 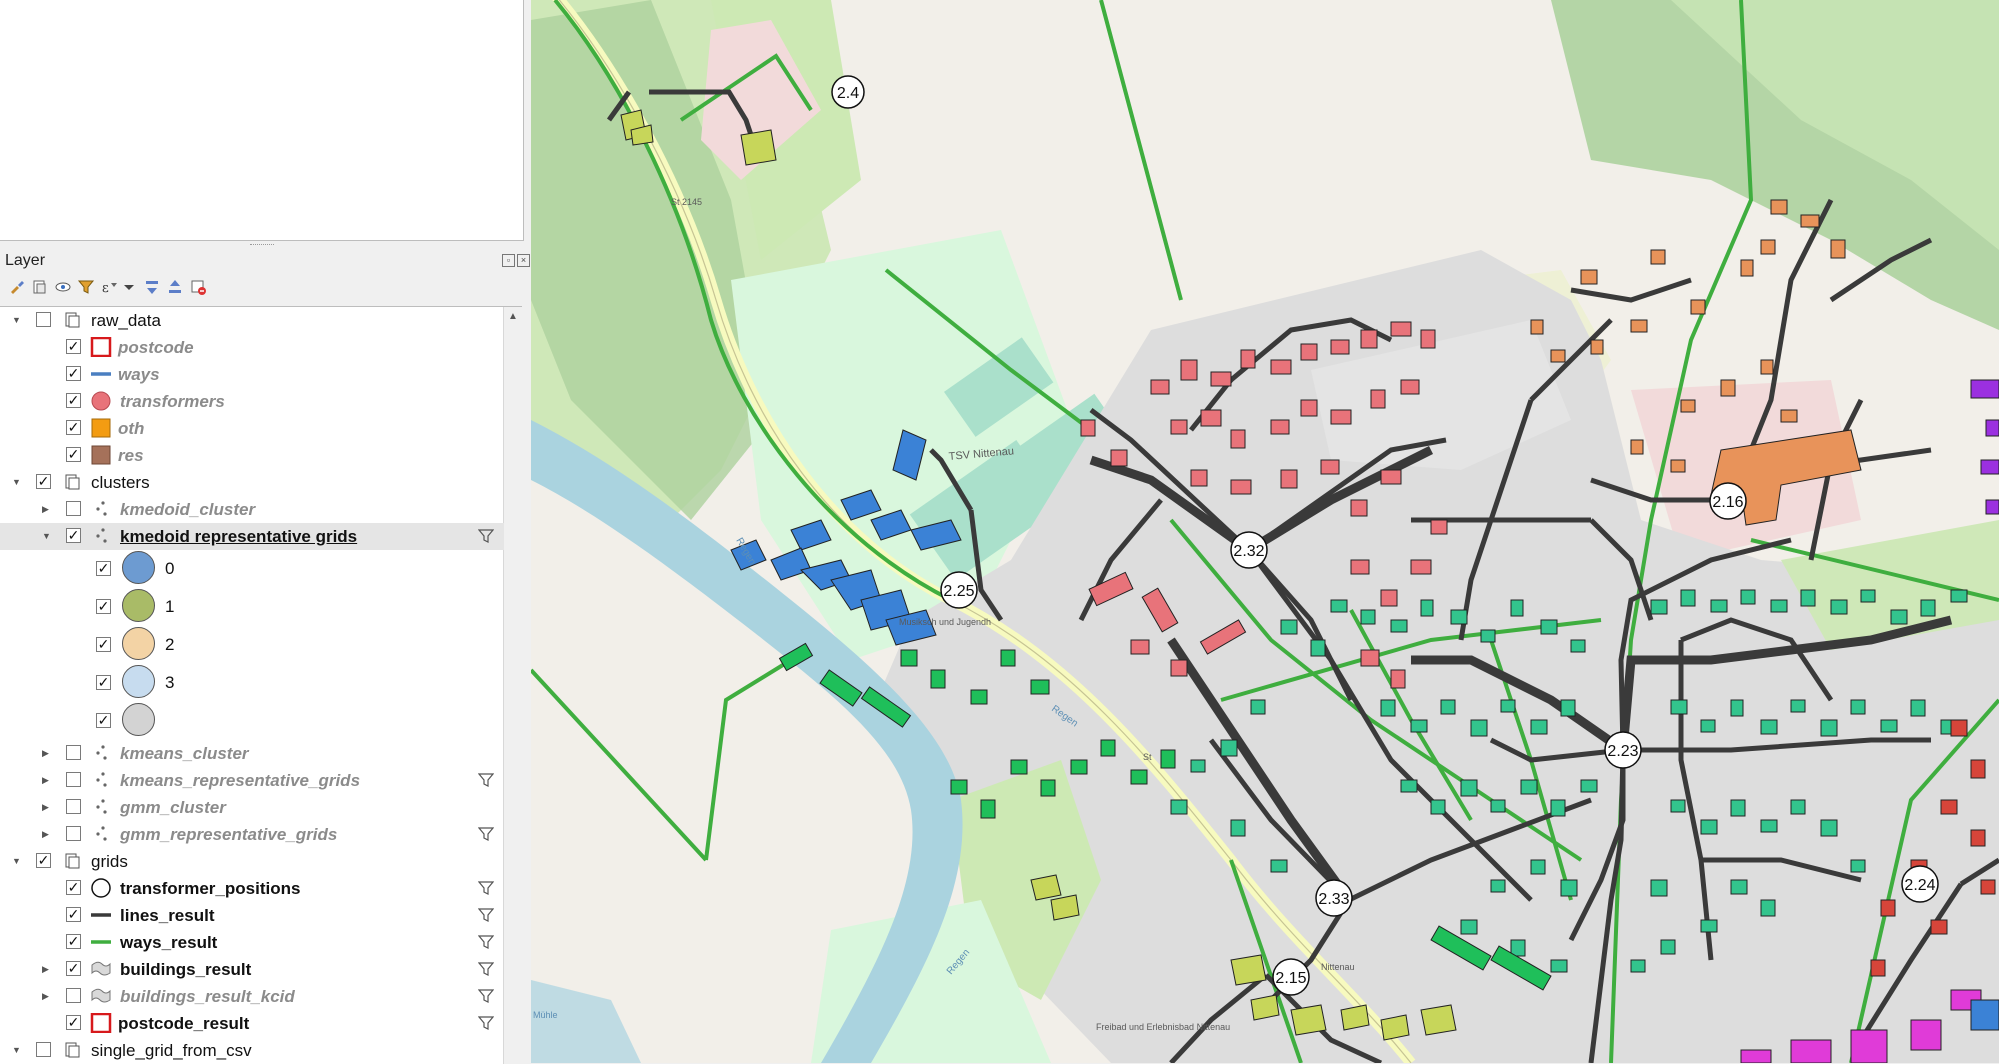 What do you see at coordinates (40, 287) in the screenshot?
I see `add-group-icon` at bounding box center [40, 287].